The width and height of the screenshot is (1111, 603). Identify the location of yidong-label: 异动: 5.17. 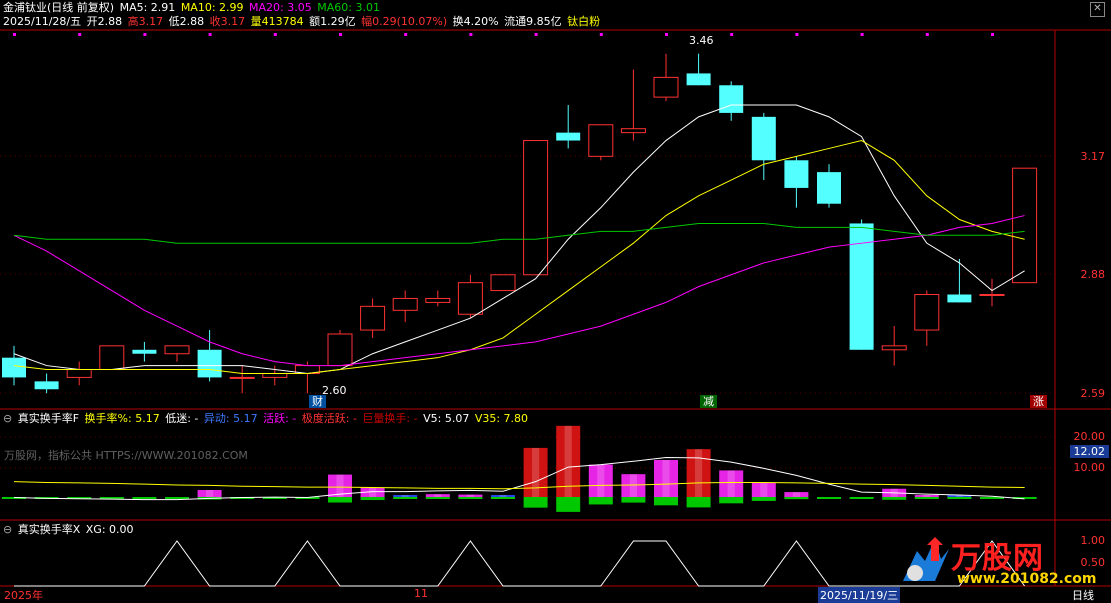
(230, 418).